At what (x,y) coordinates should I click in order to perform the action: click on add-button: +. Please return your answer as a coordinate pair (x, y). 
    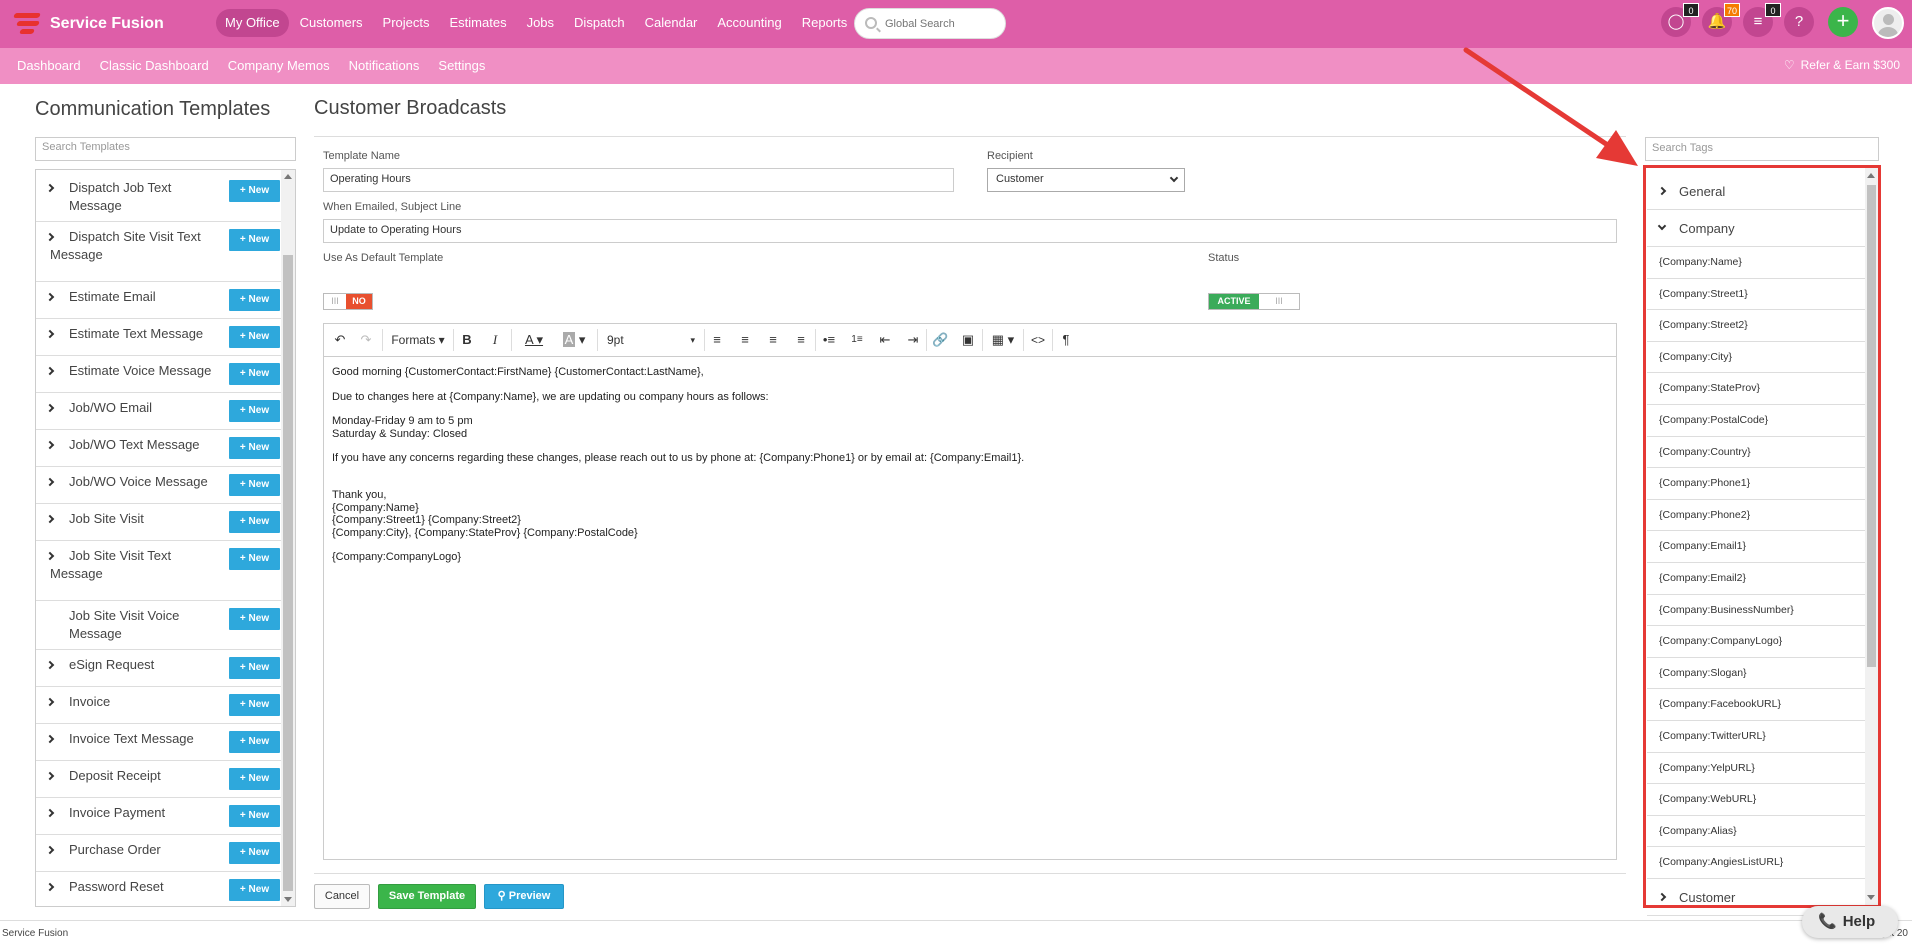
    Looking at the image, I should click on (1843, 22).